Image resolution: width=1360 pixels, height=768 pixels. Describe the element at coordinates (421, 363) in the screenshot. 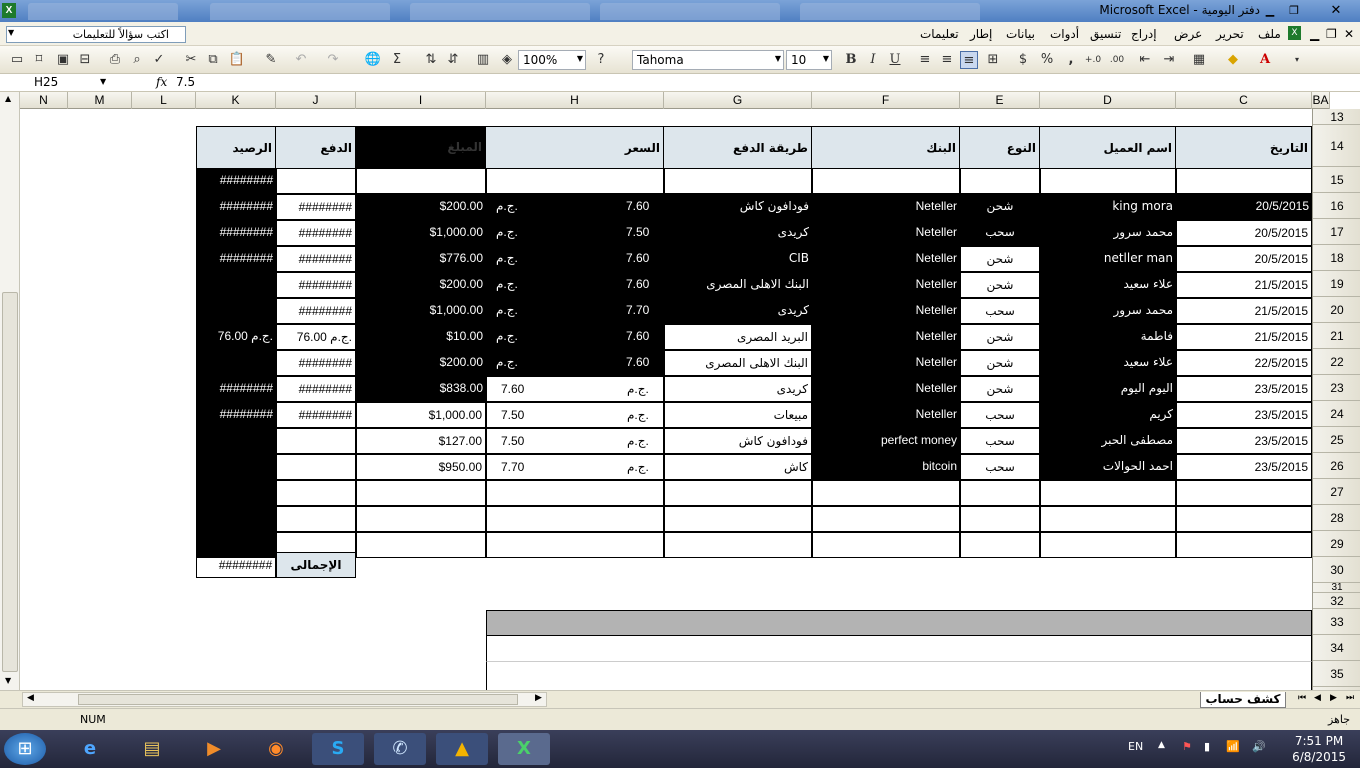

I see `cell-i22: $200.00` at that location.